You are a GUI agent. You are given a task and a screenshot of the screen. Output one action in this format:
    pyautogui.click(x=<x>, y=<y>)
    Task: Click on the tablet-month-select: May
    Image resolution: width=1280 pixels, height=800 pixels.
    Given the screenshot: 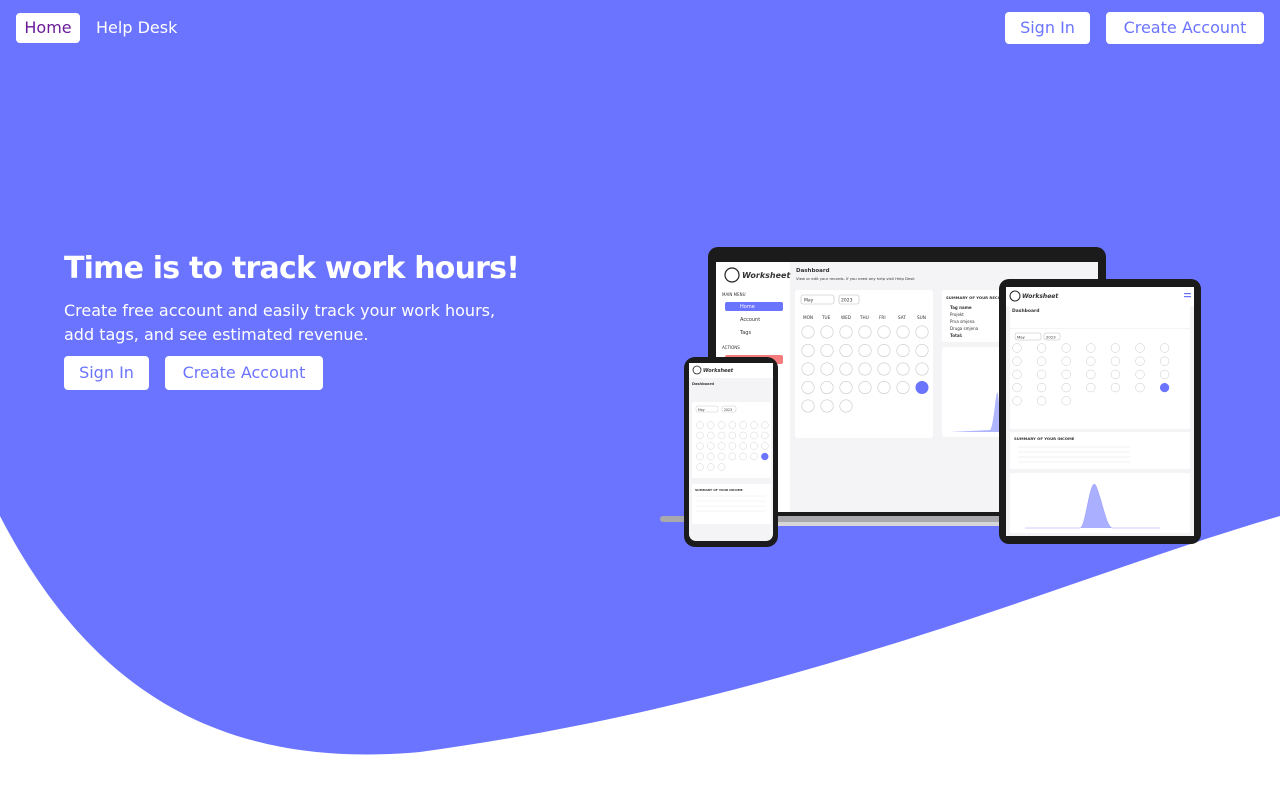 What is the action you would take?
    pyautogui.click(x=1021, y=337)
    